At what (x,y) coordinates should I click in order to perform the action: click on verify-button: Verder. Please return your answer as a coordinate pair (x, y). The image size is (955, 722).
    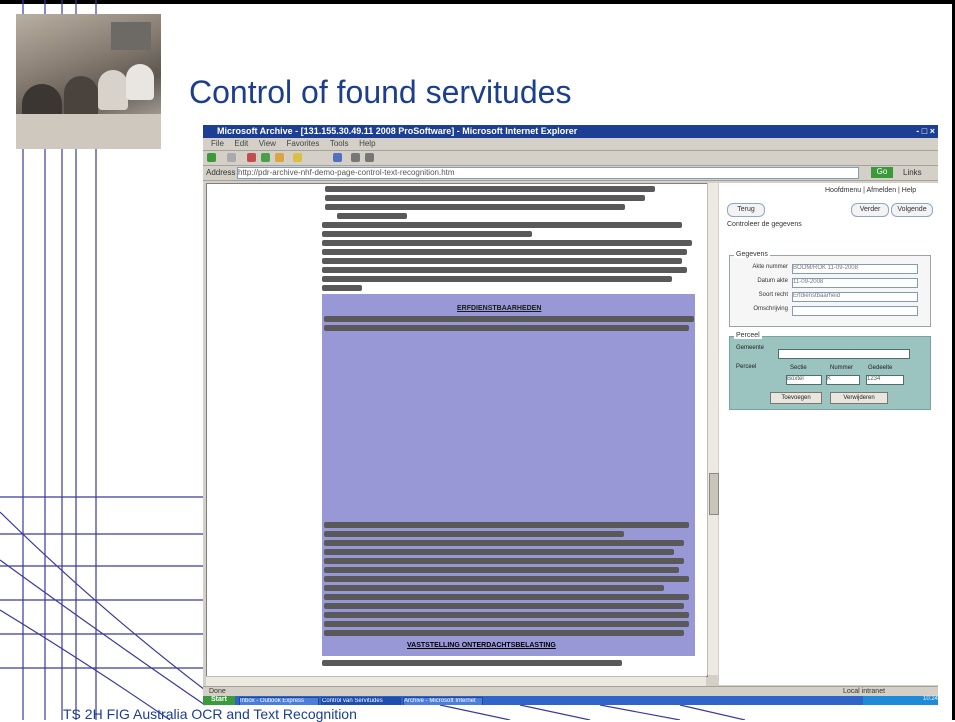
    Looking at the image, I should click on (870, 210).